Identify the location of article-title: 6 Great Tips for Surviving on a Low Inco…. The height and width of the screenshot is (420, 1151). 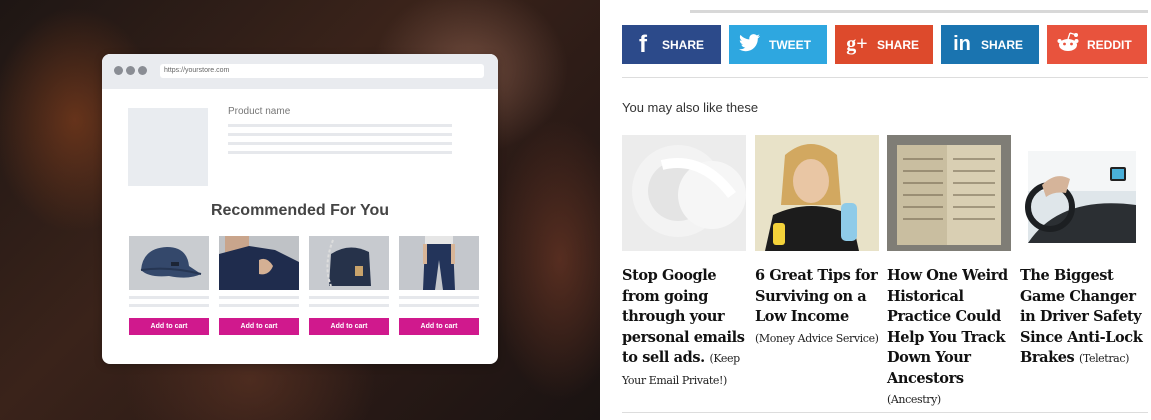
(816, 296).